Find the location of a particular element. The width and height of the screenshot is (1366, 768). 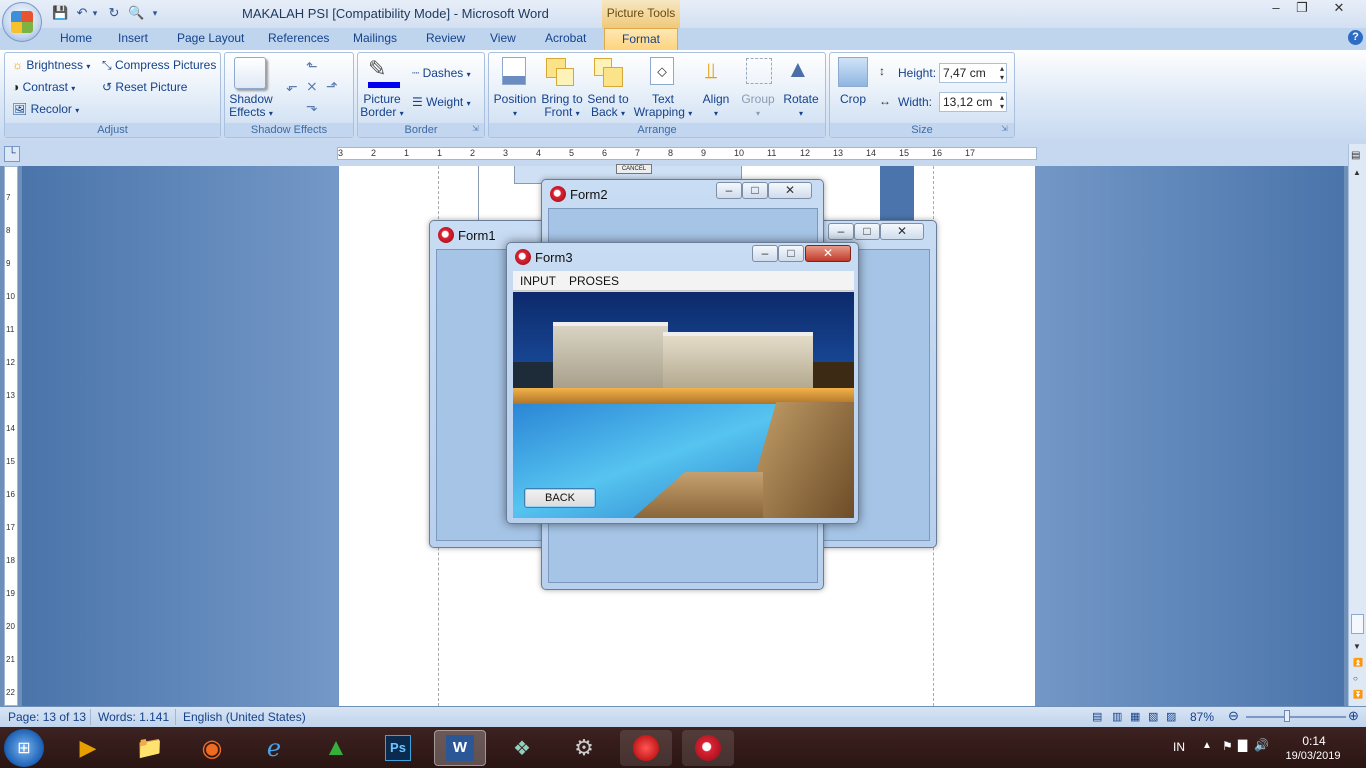

tab-selector-button: └ is located at coordinates (12, 154).